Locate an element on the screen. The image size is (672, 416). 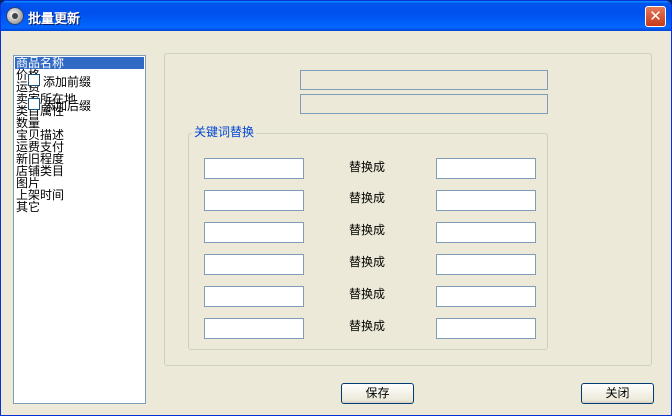
app-disc-icon is located at coordinates (15, 16).